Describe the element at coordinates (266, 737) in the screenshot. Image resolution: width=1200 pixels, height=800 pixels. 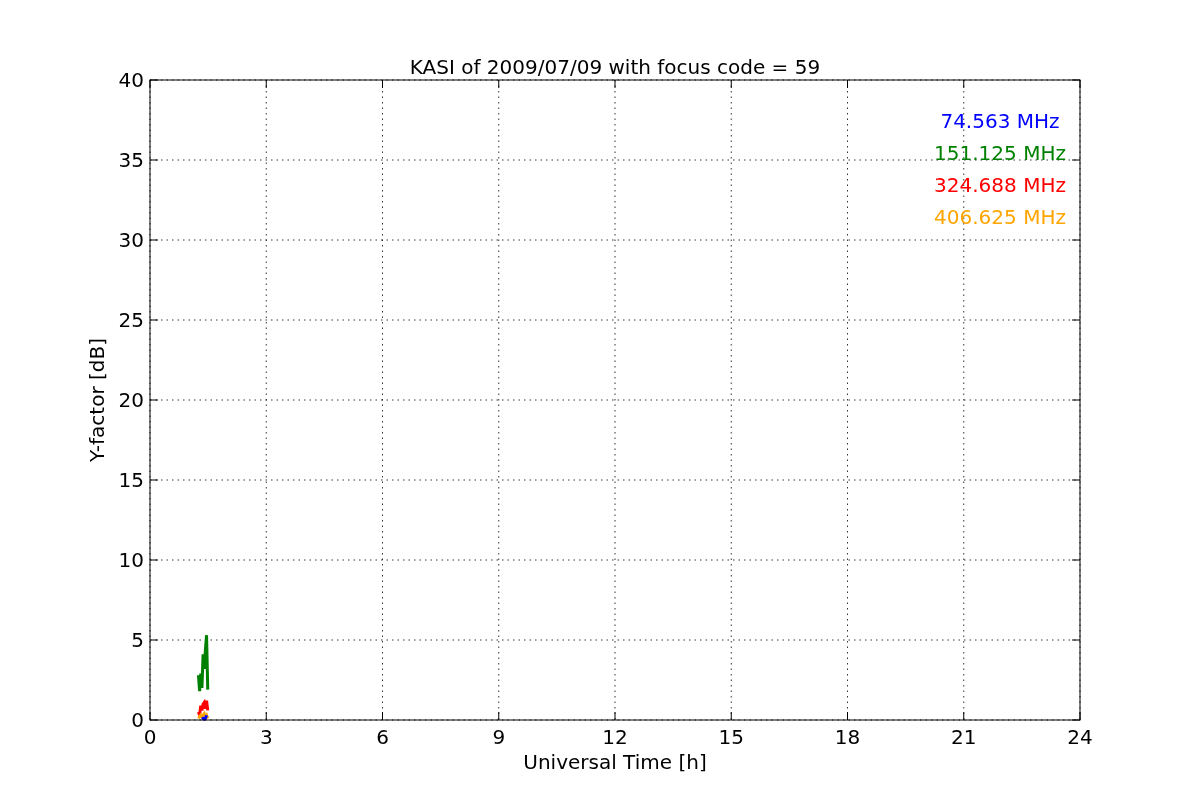
I see `tick-label: 3` at that location.